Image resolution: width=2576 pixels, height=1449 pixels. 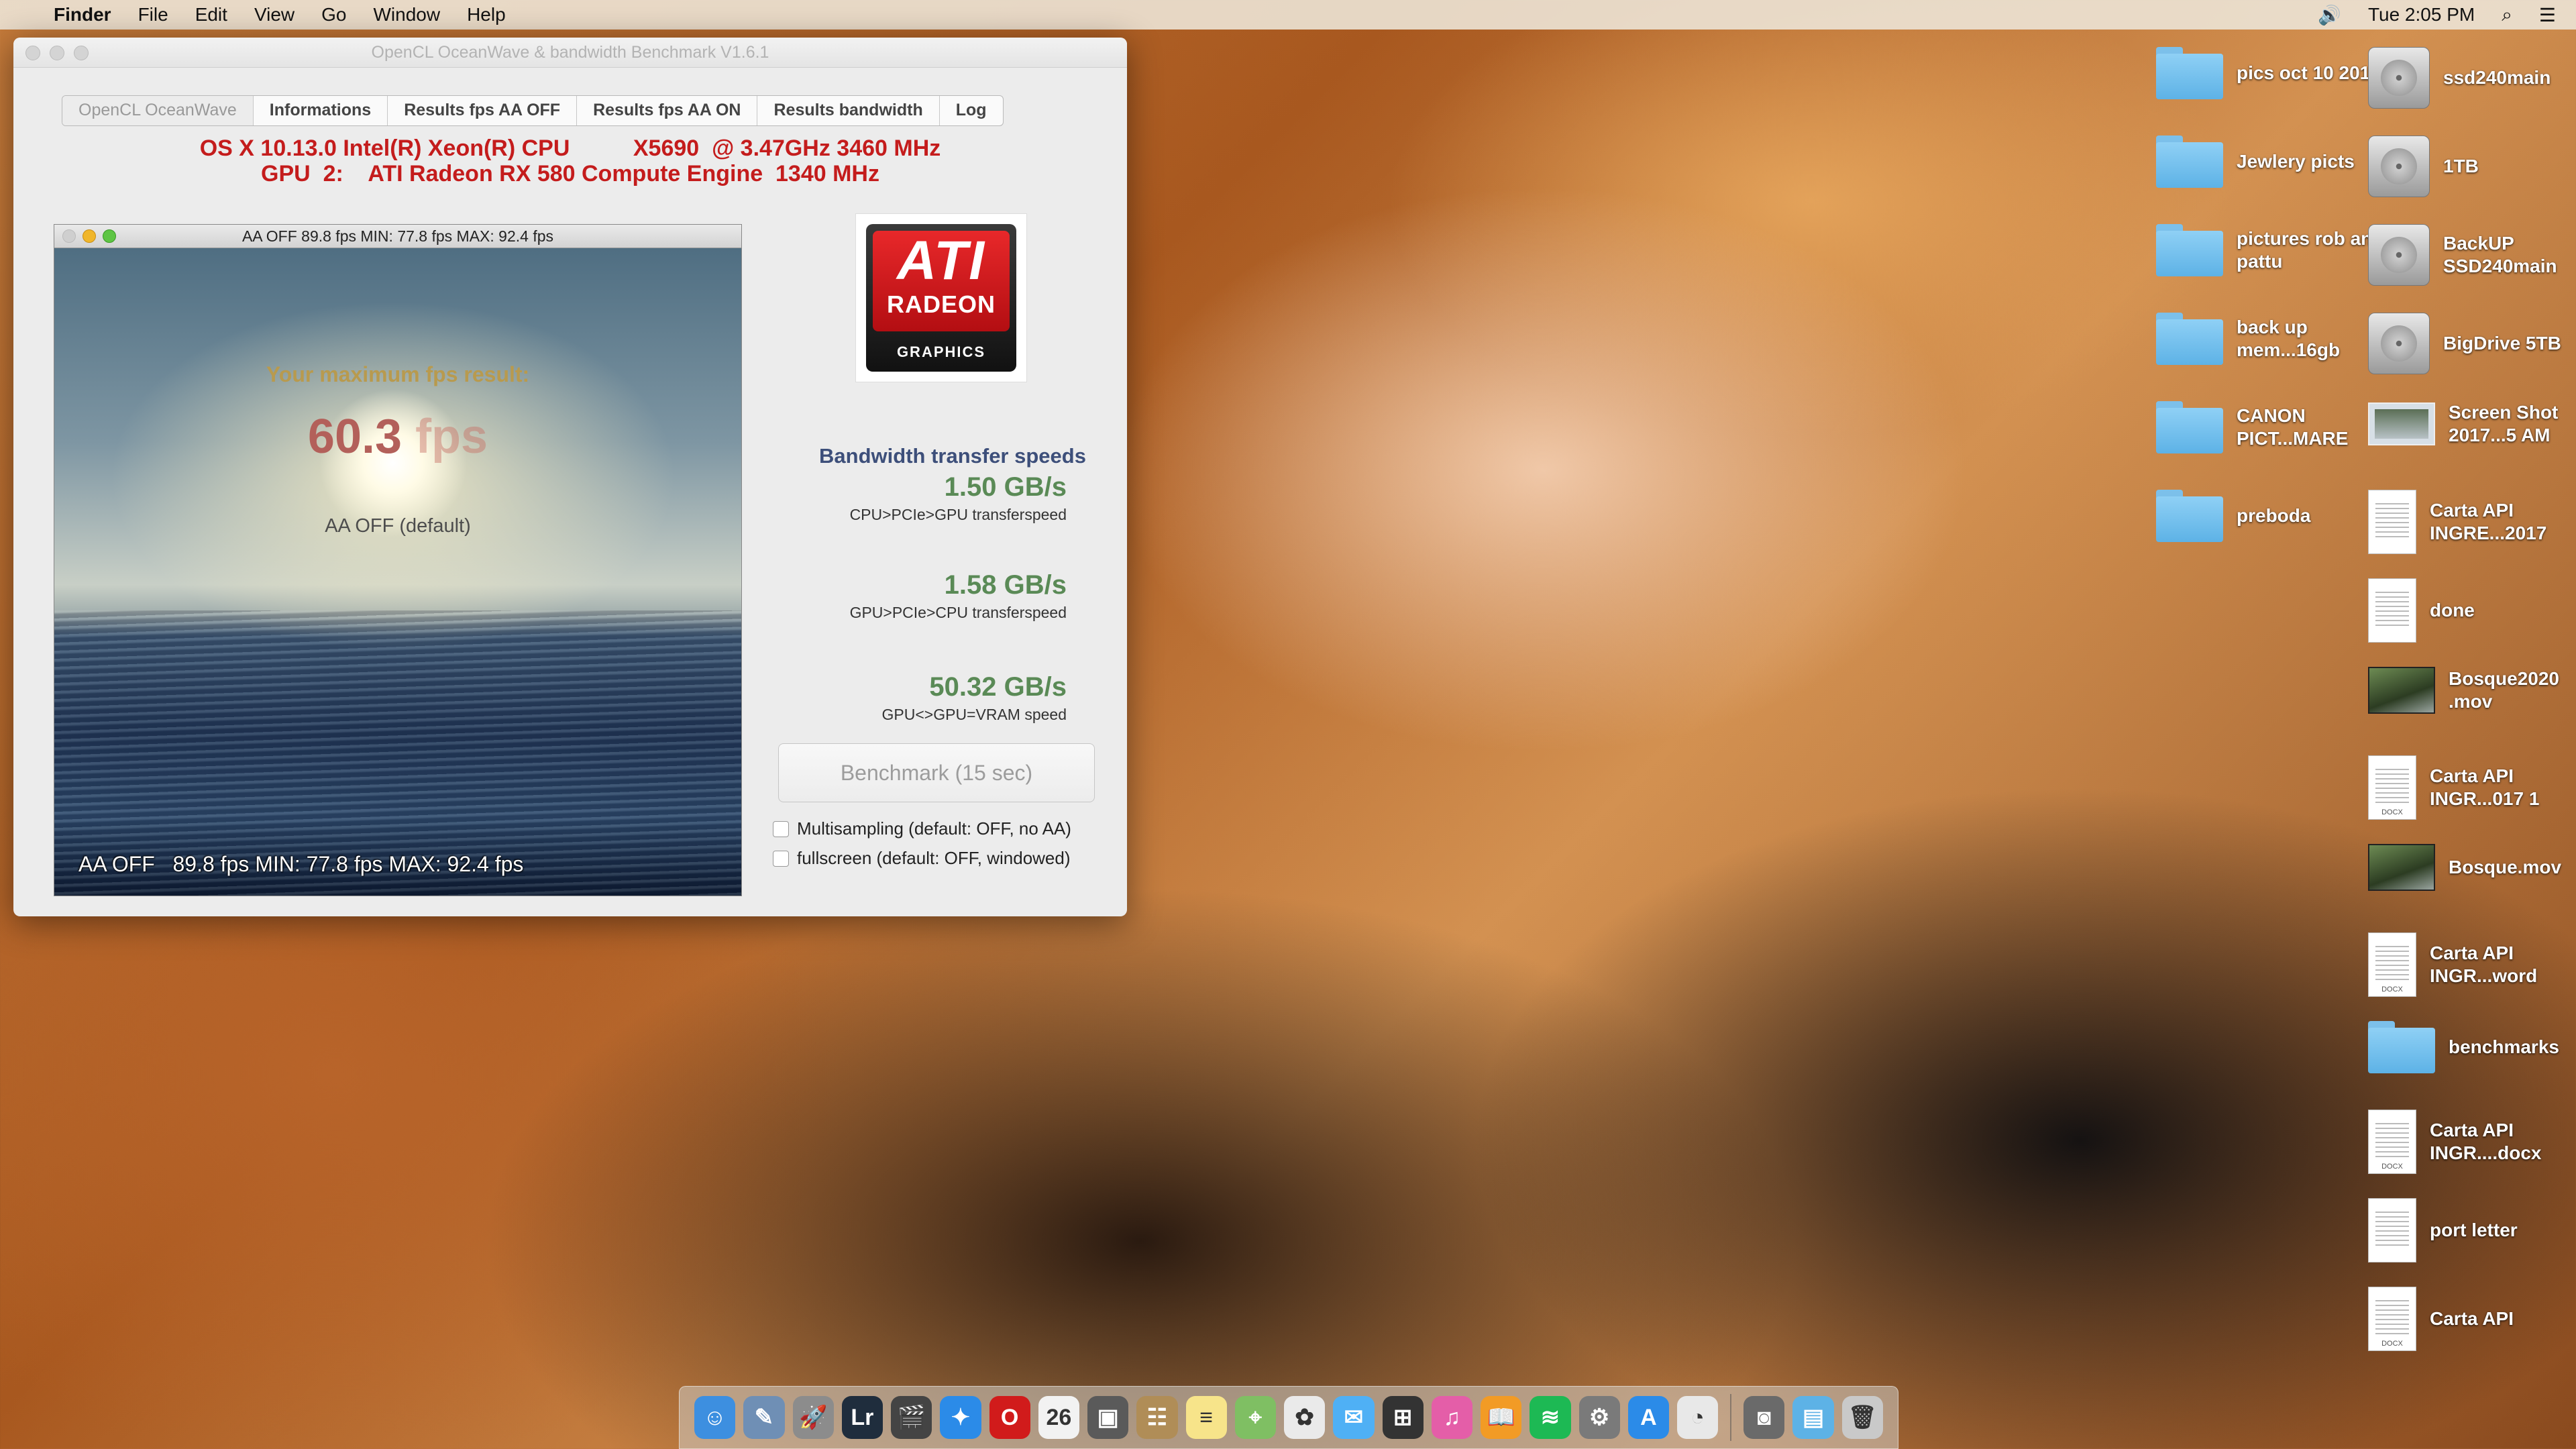 What do you see at coordinates (333, 14) in the screenshot?
I see `menu-go: Go` at bounding box center [333, 14].